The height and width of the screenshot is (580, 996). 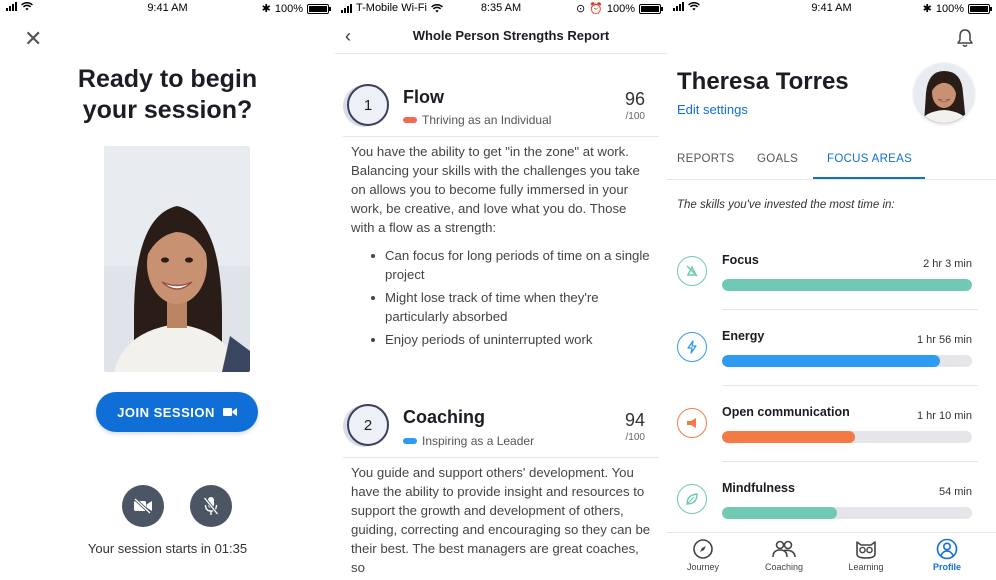 What do you see at coordinates (33, 39) in the screenshot?
I see `close-icon: ✕` at bounding box center [33, 39].